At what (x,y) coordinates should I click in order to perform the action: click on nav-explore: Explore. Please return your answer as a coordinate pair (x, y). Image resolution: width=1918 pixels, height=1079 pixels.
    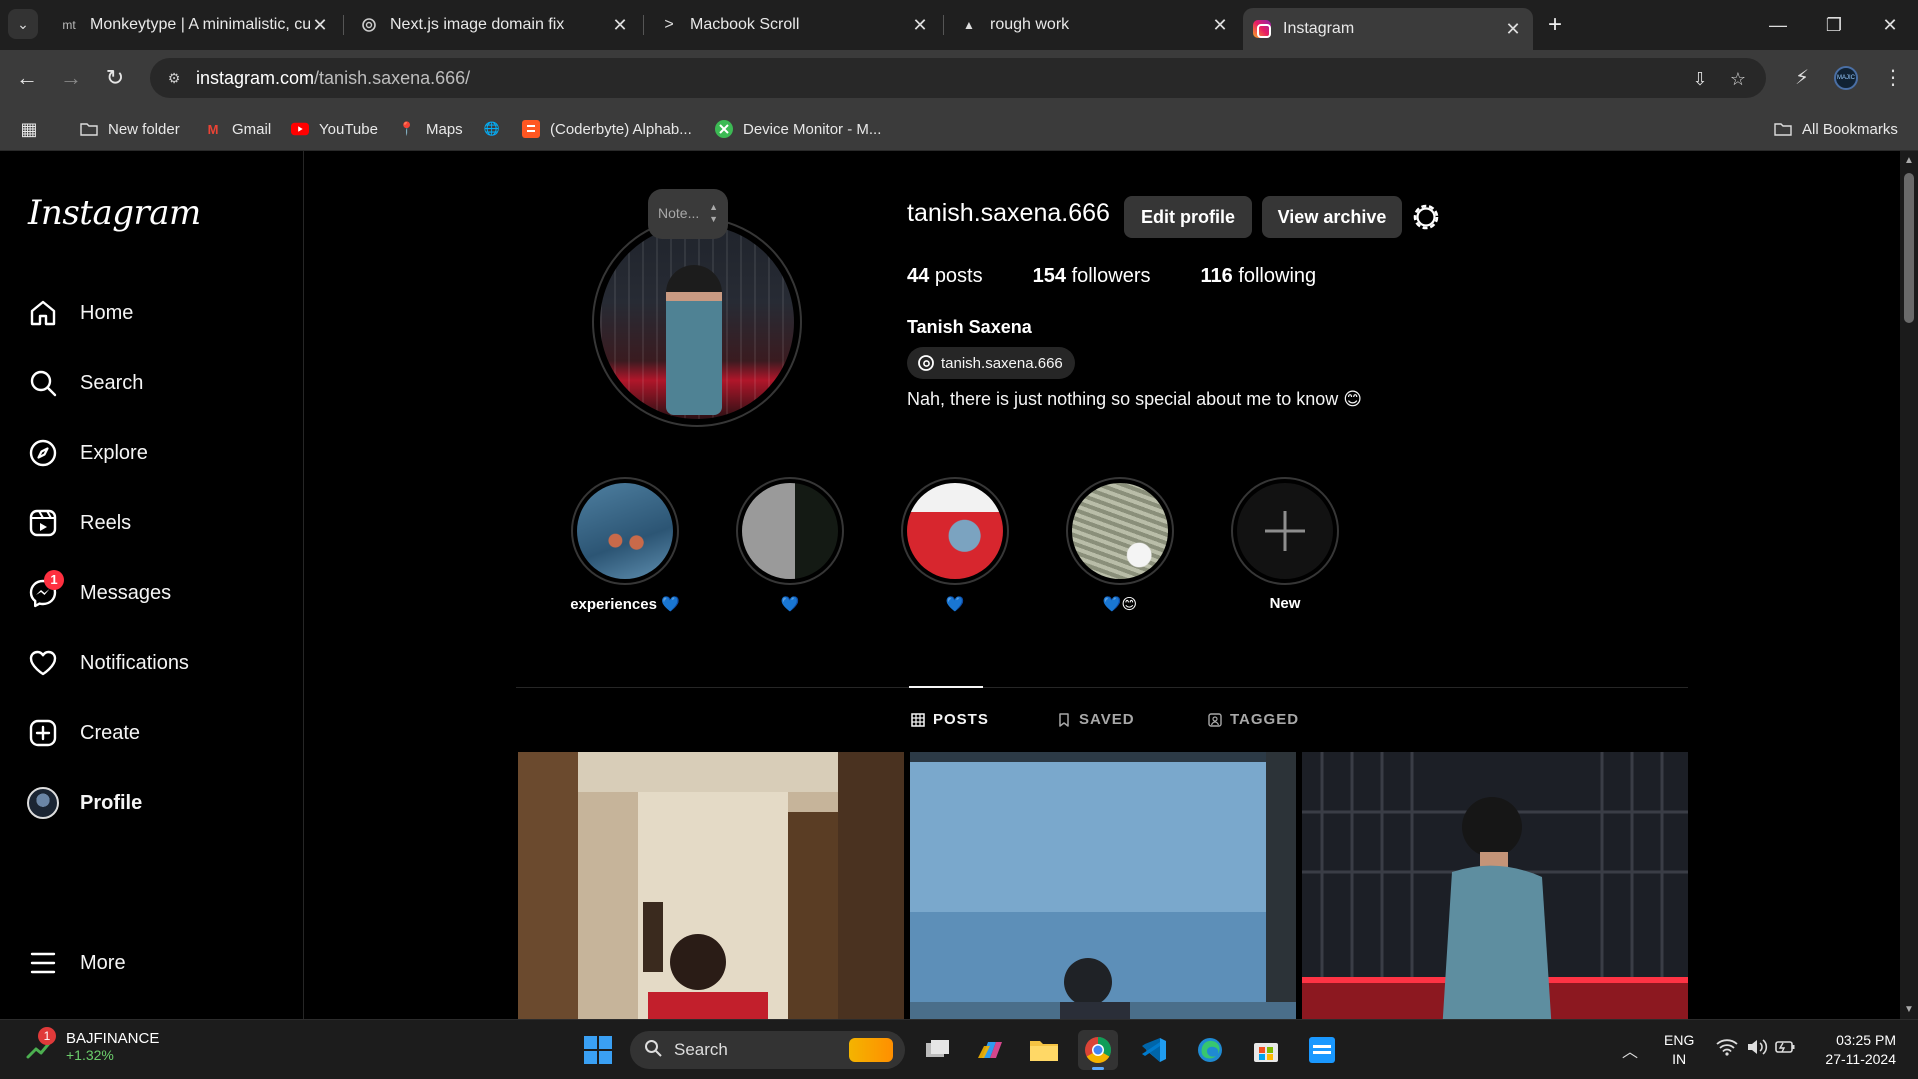
    Looking at the image, I should click on (156, 453).